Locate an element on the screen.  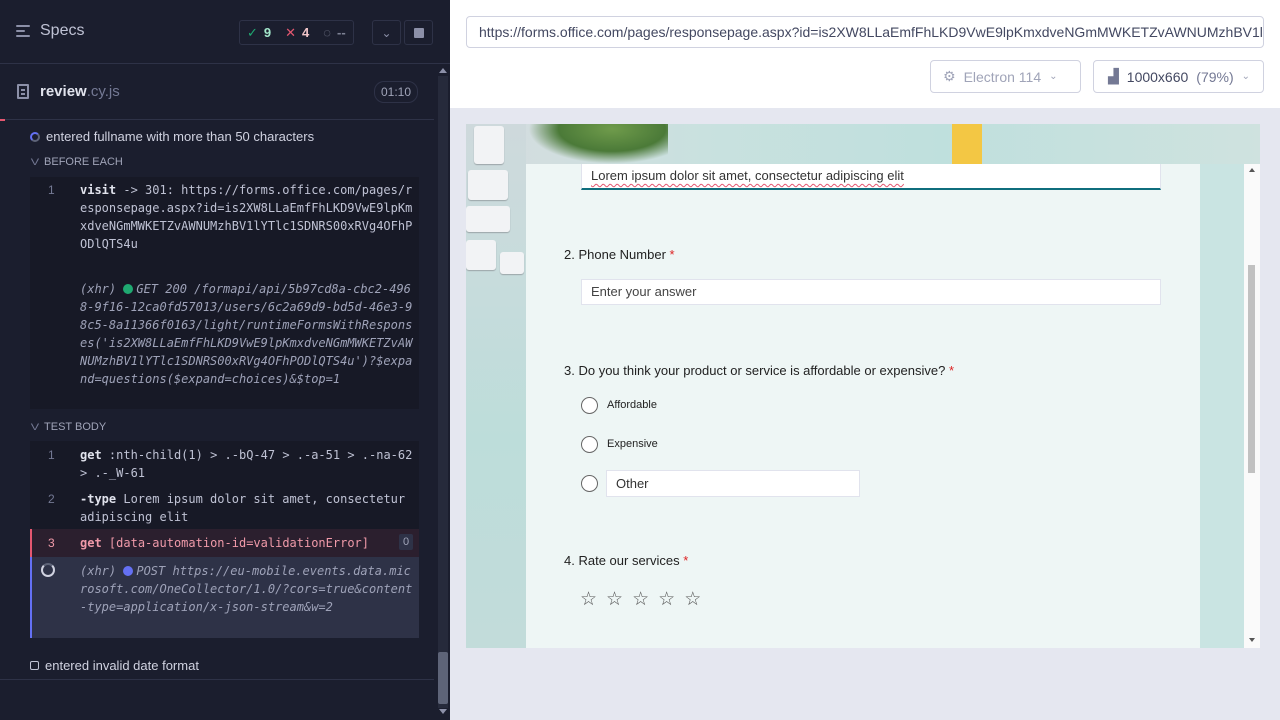
test-title-next: entered invalid date format is located at coordinates (114, 665).